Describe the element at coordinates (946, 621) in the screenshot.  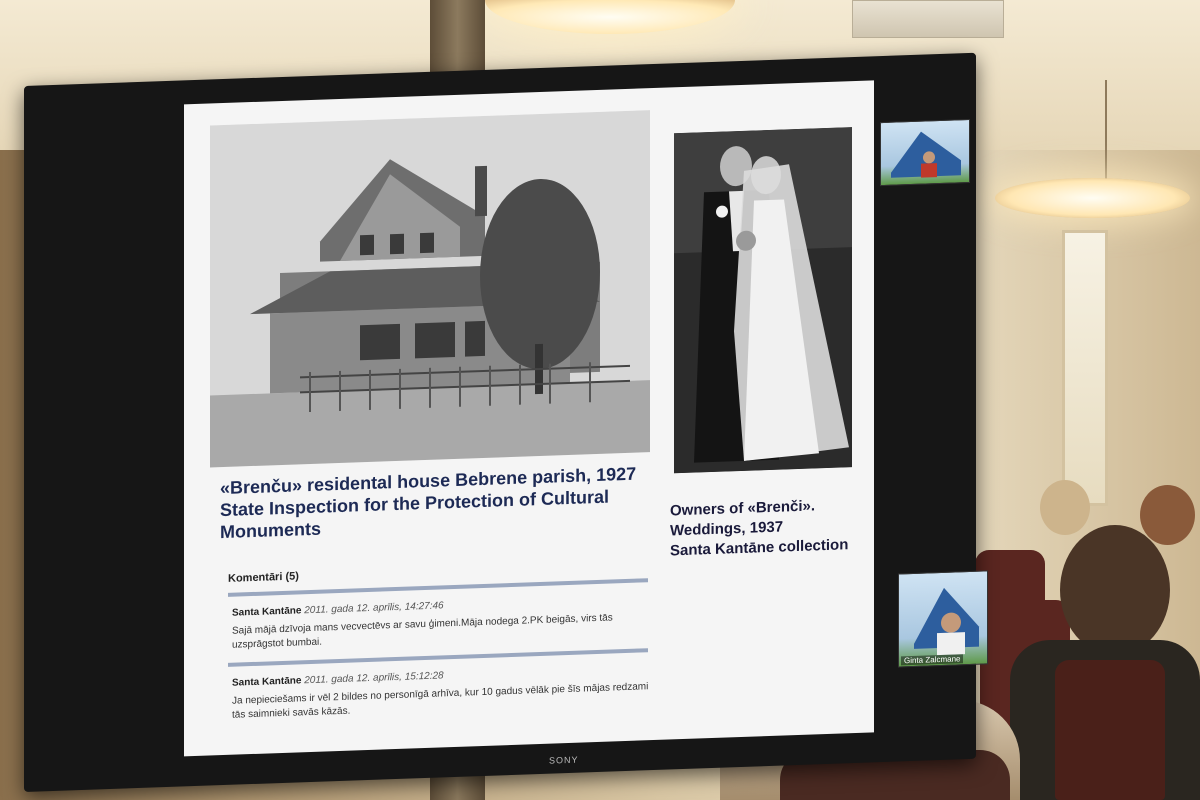
I see `video-feed-participant` at that location.